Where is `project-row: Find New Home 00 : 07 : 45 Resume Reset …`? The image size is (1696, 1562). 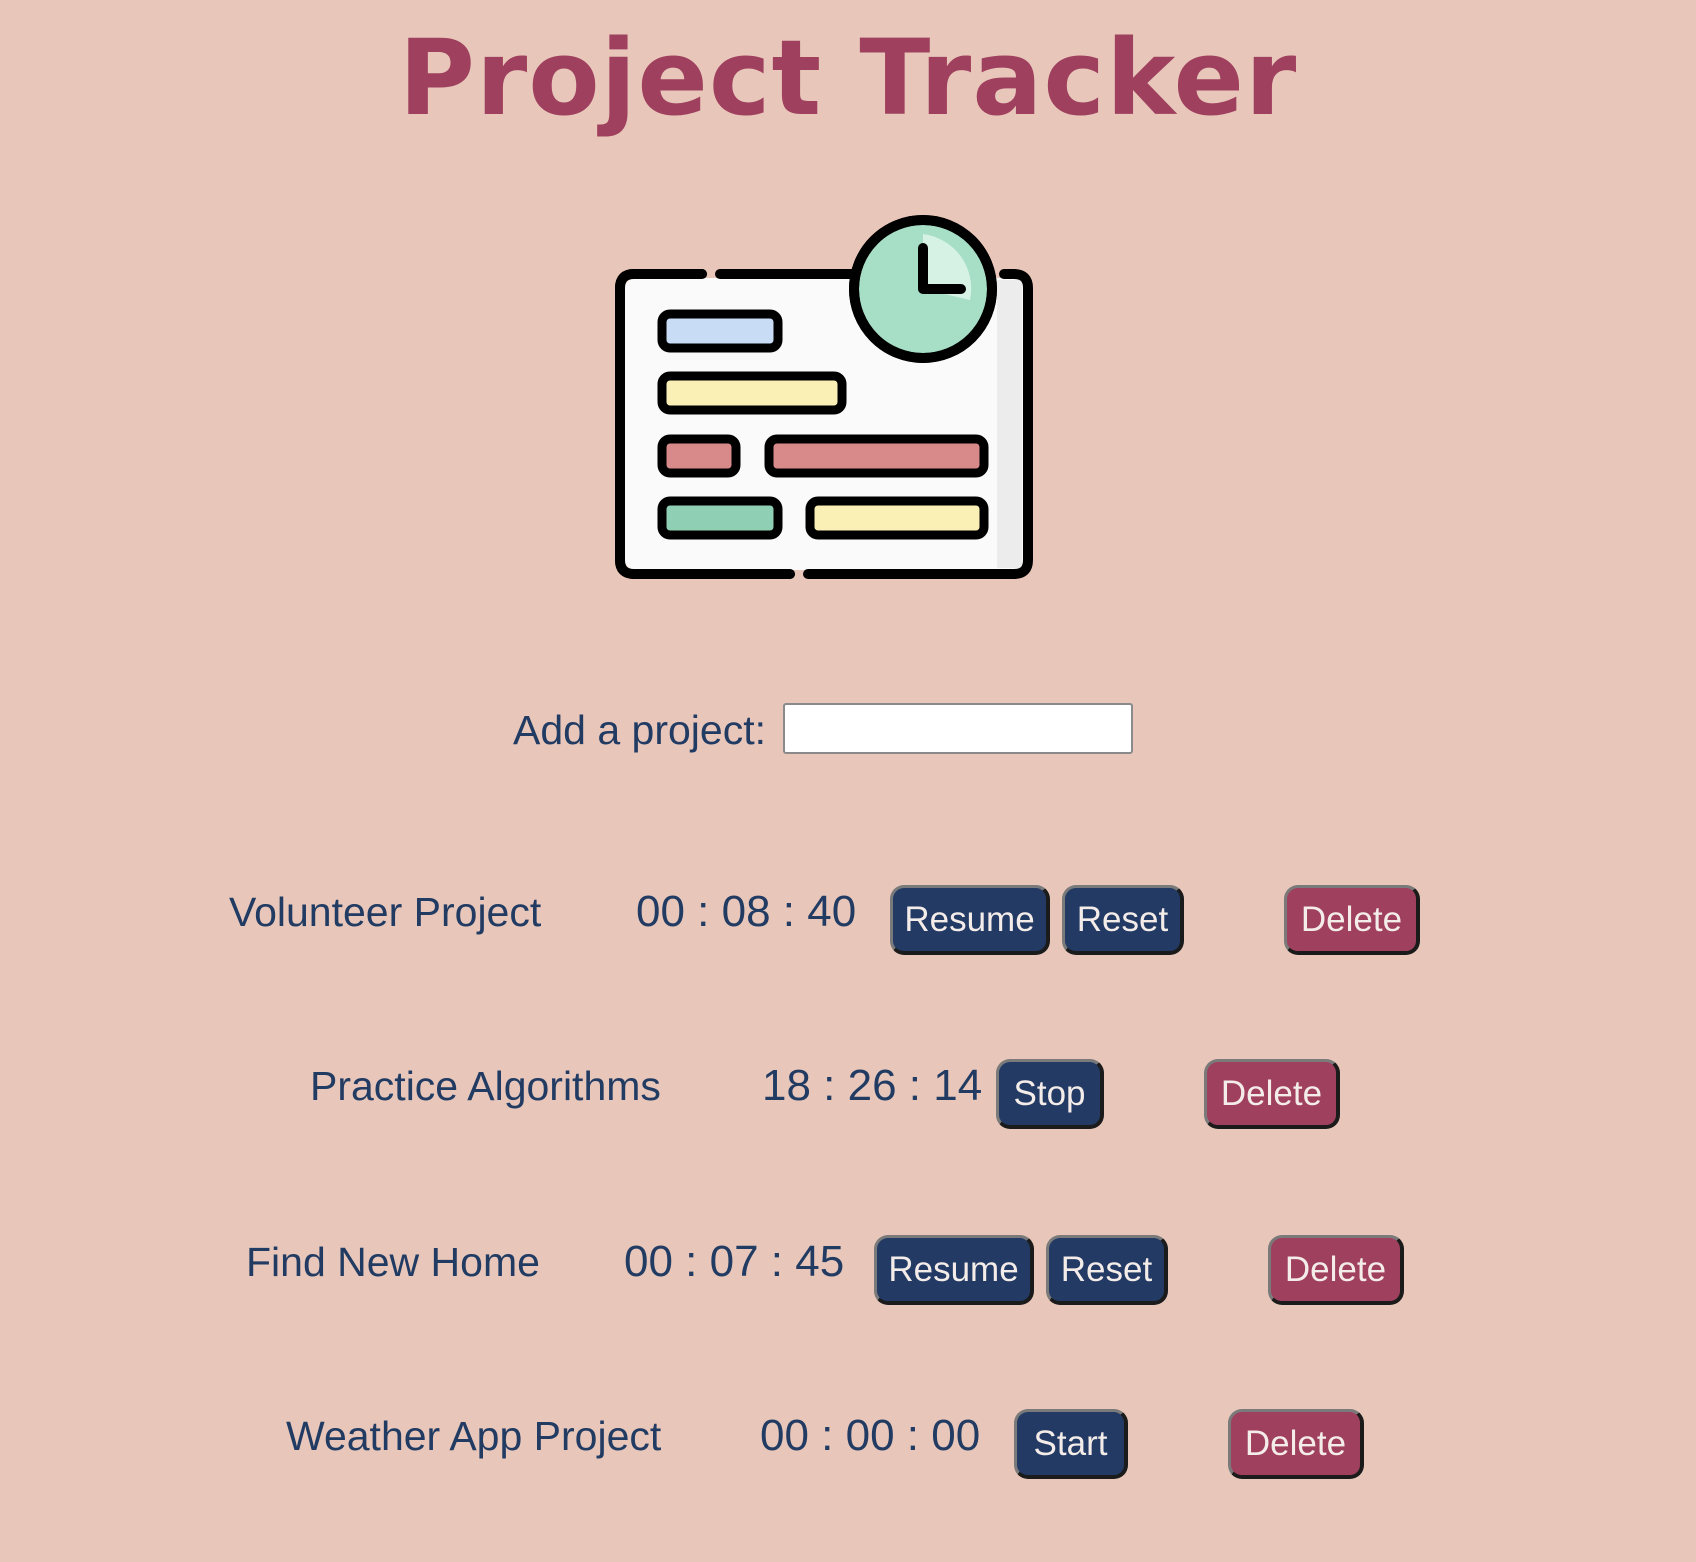
project-row: Find New Home 00 : 07 : 45 Resume Reset … is located at coordinates (848, 1270).